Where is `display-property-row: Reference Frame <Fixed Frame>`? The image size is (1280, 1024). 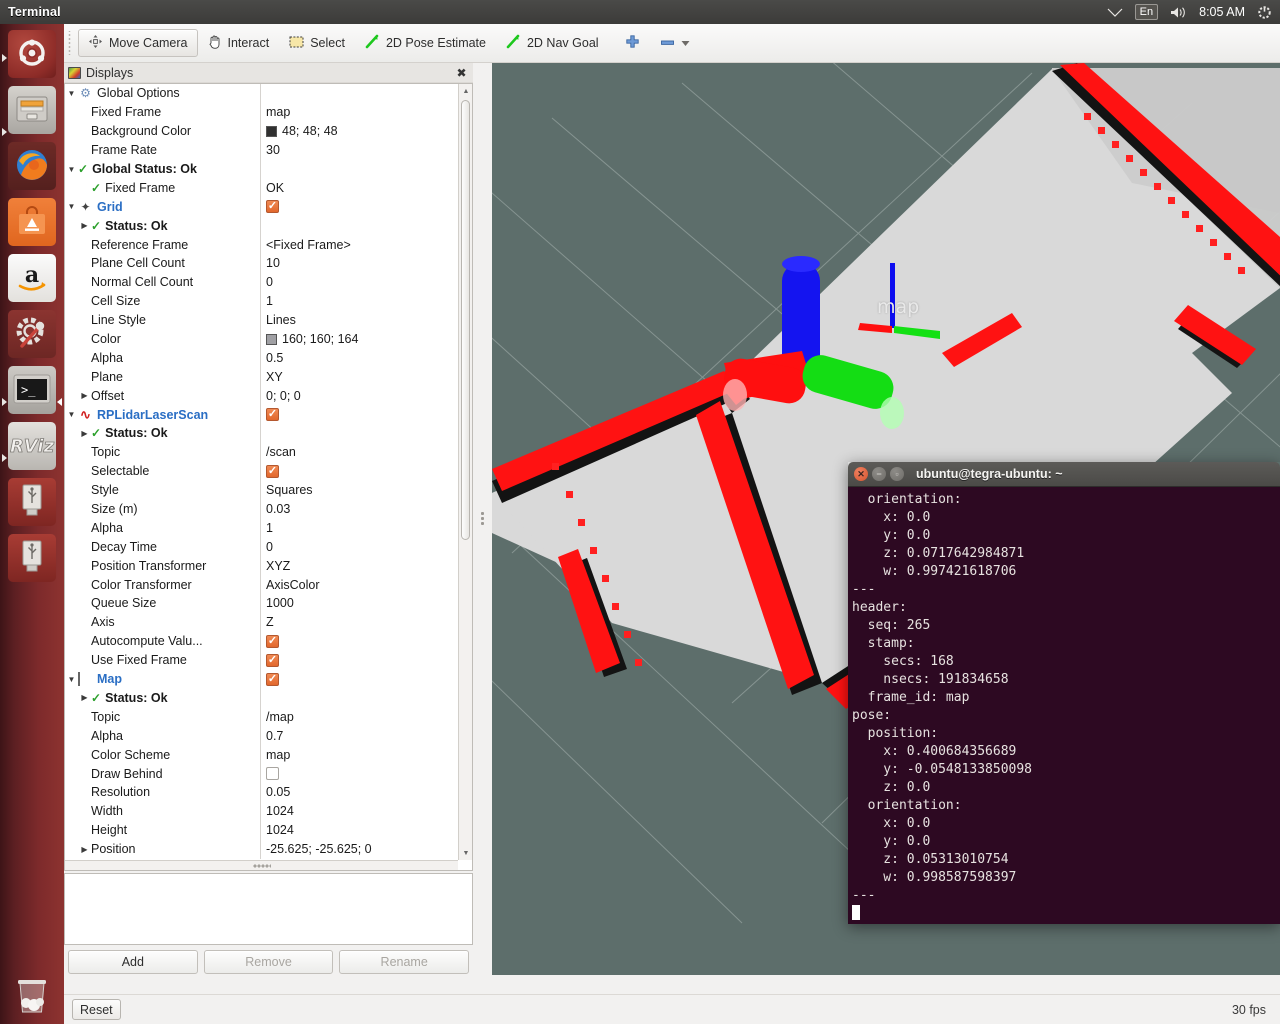
display-property-row: Reference Frame <Fixed Frame> is located at coordinates (261, 245).